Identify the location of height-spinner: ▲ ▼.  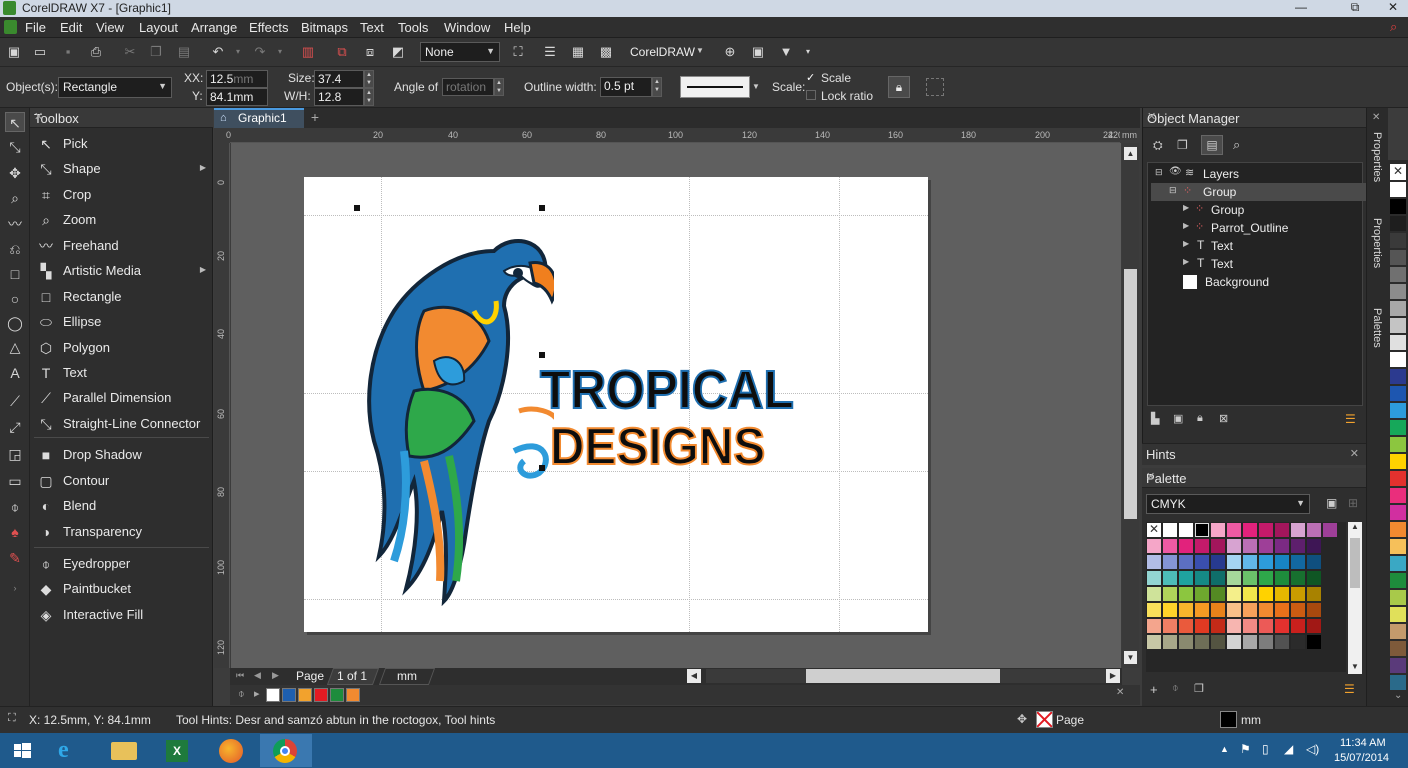
(369, 97).